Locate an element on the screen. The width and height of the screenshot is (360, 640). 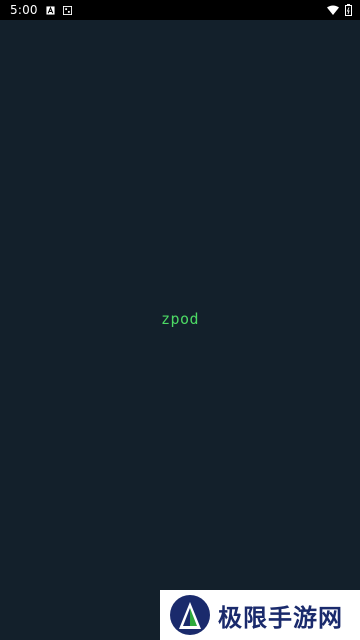
jixian-logo-icon is located at coordinates (190, 615).